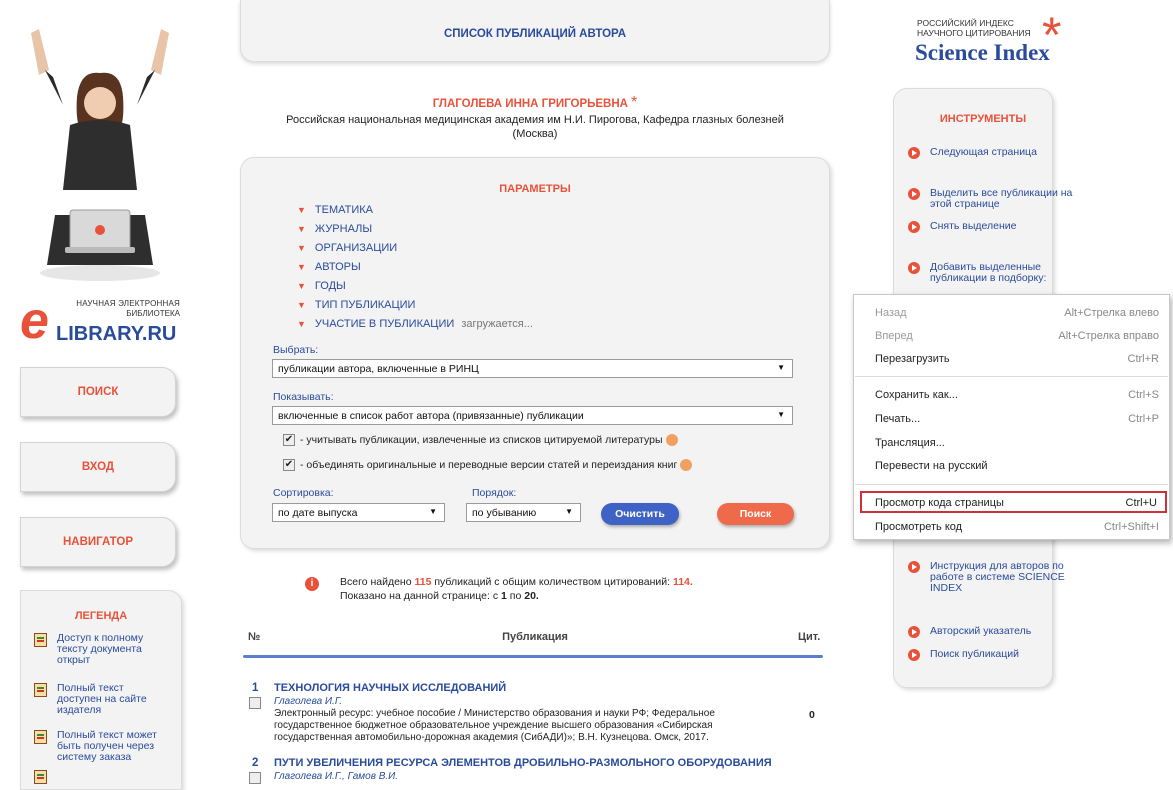 The image size is (1173, 790). Describe the element at coordinates (532, 368) in the screenshot. I see `select-dropdown: публикации автора, включенные в РИНЦ ▼` at that location.